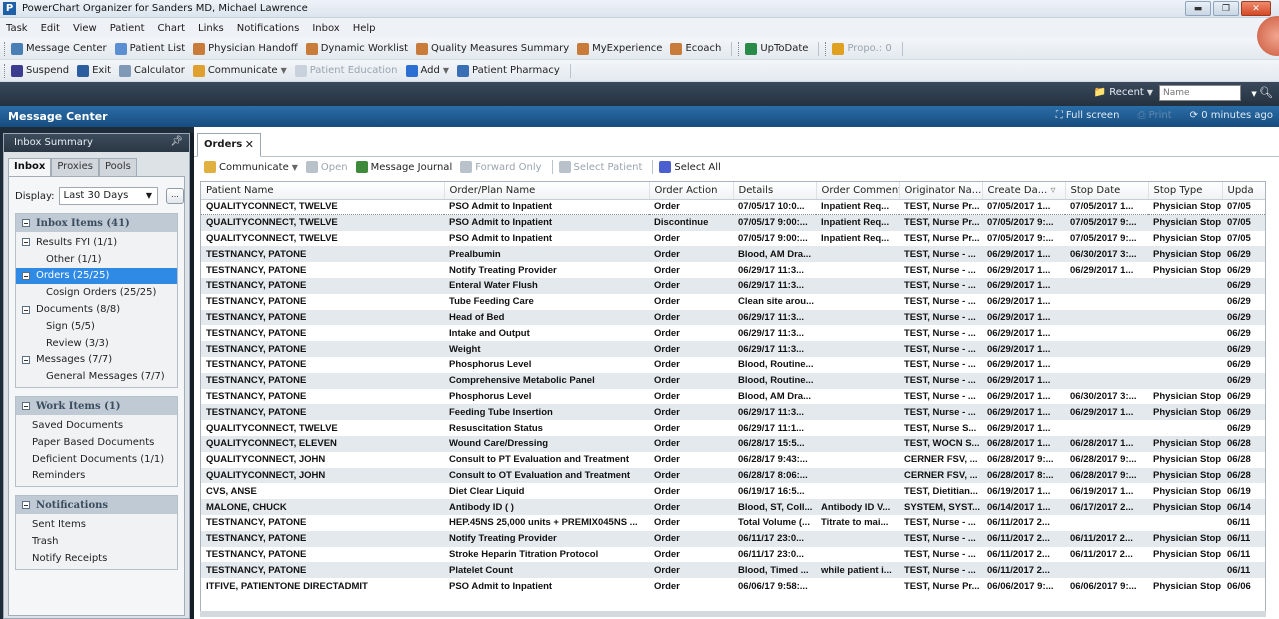 The height and width of the screenshot is (619, 1279). I want to click on tree-item-documents: Documents (8/8), so click(96, 309).